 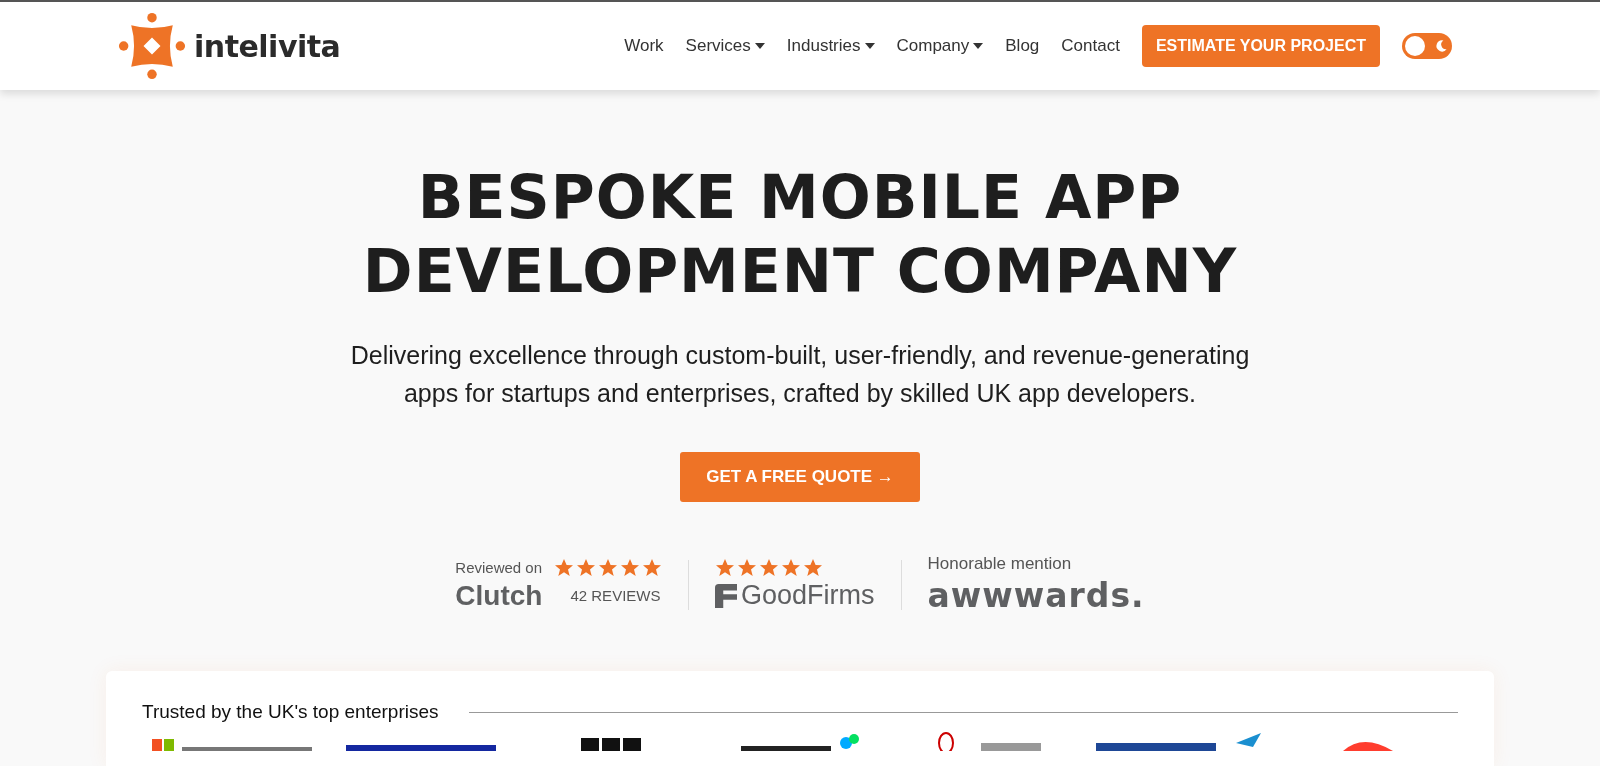 What do you see at coordinates (800, 197) in the screenshot?
I see `hero-title: BESPOKE MOBILE APP` at bounding box center [800, 197].